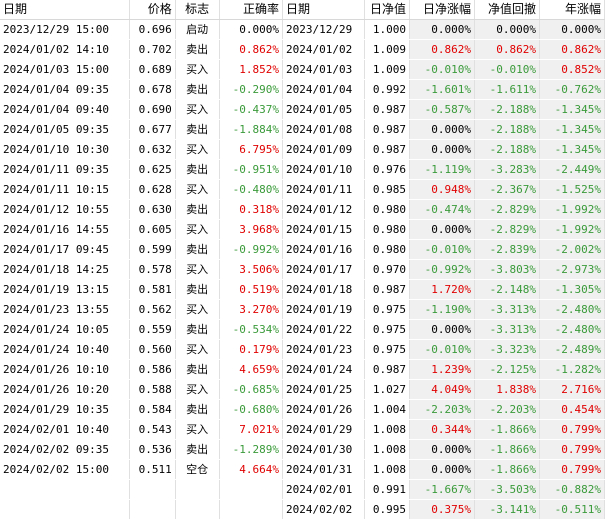 The image size is (605, 520). Describe the element at coordinates (152, 69) in the screenshot. I see `trade-price-cell: 0.689` at that location.